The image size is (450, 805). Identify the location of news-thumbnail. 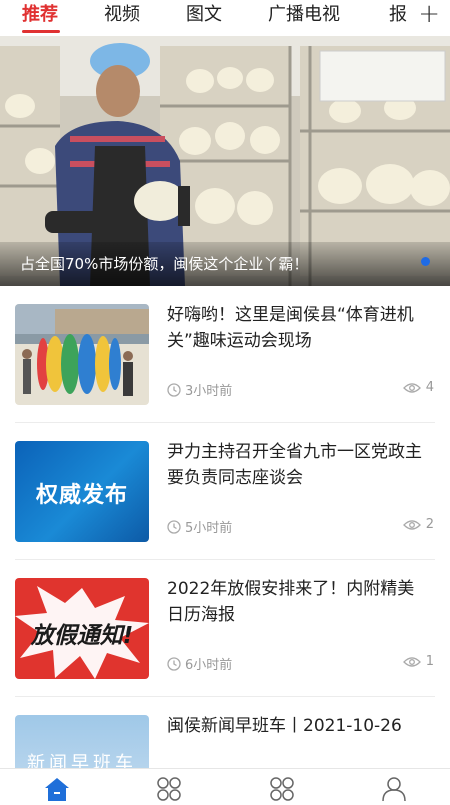
(82, 354).